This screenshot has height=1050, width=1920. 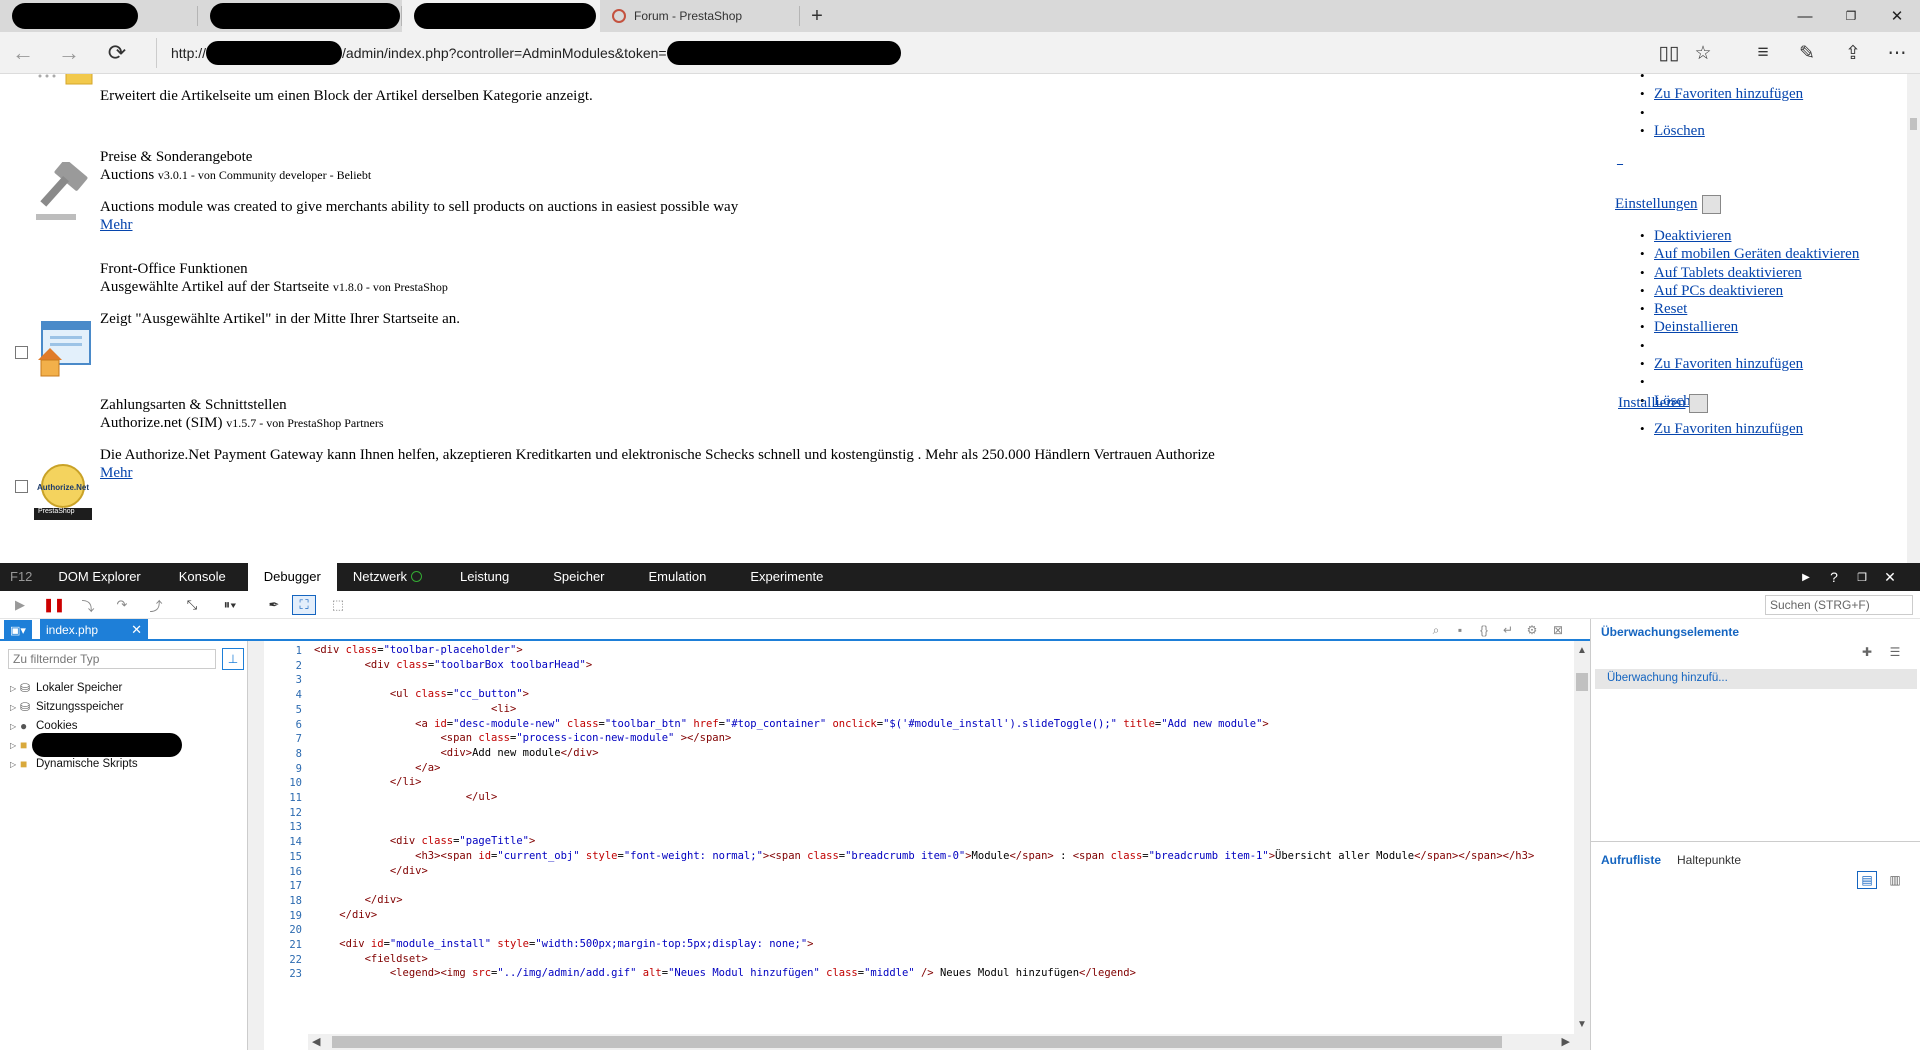 What do you see at coordinates (786, 577) in the screenshot?
I see `tab-experiments: Experimente` at bounding box center [786, 577].